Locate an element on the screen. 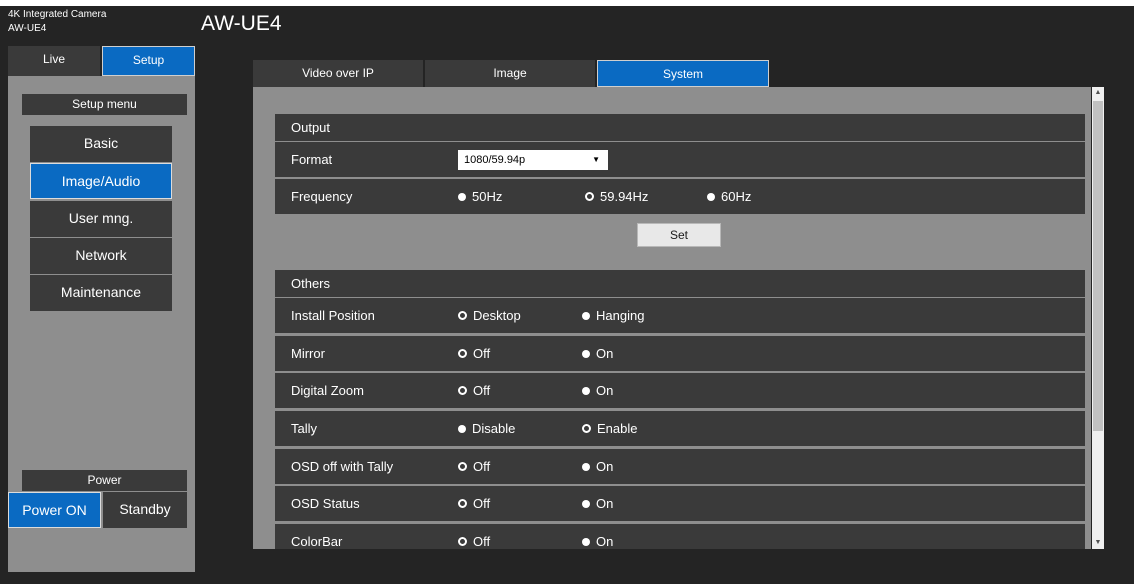 The image size is (1134, 584). frequency-label: Frequency is located at coordinates (322, 196).